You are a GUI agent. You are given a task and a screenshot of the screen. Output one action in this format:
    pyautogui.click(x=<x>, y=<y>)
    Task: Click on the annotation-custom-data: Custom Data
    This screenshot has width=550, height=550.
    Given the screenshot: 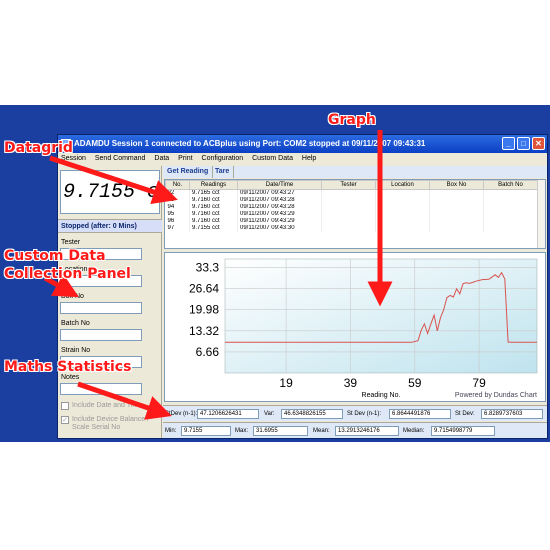 What is the action you would take?
    pyautogui.click(x=55, y=256)
    